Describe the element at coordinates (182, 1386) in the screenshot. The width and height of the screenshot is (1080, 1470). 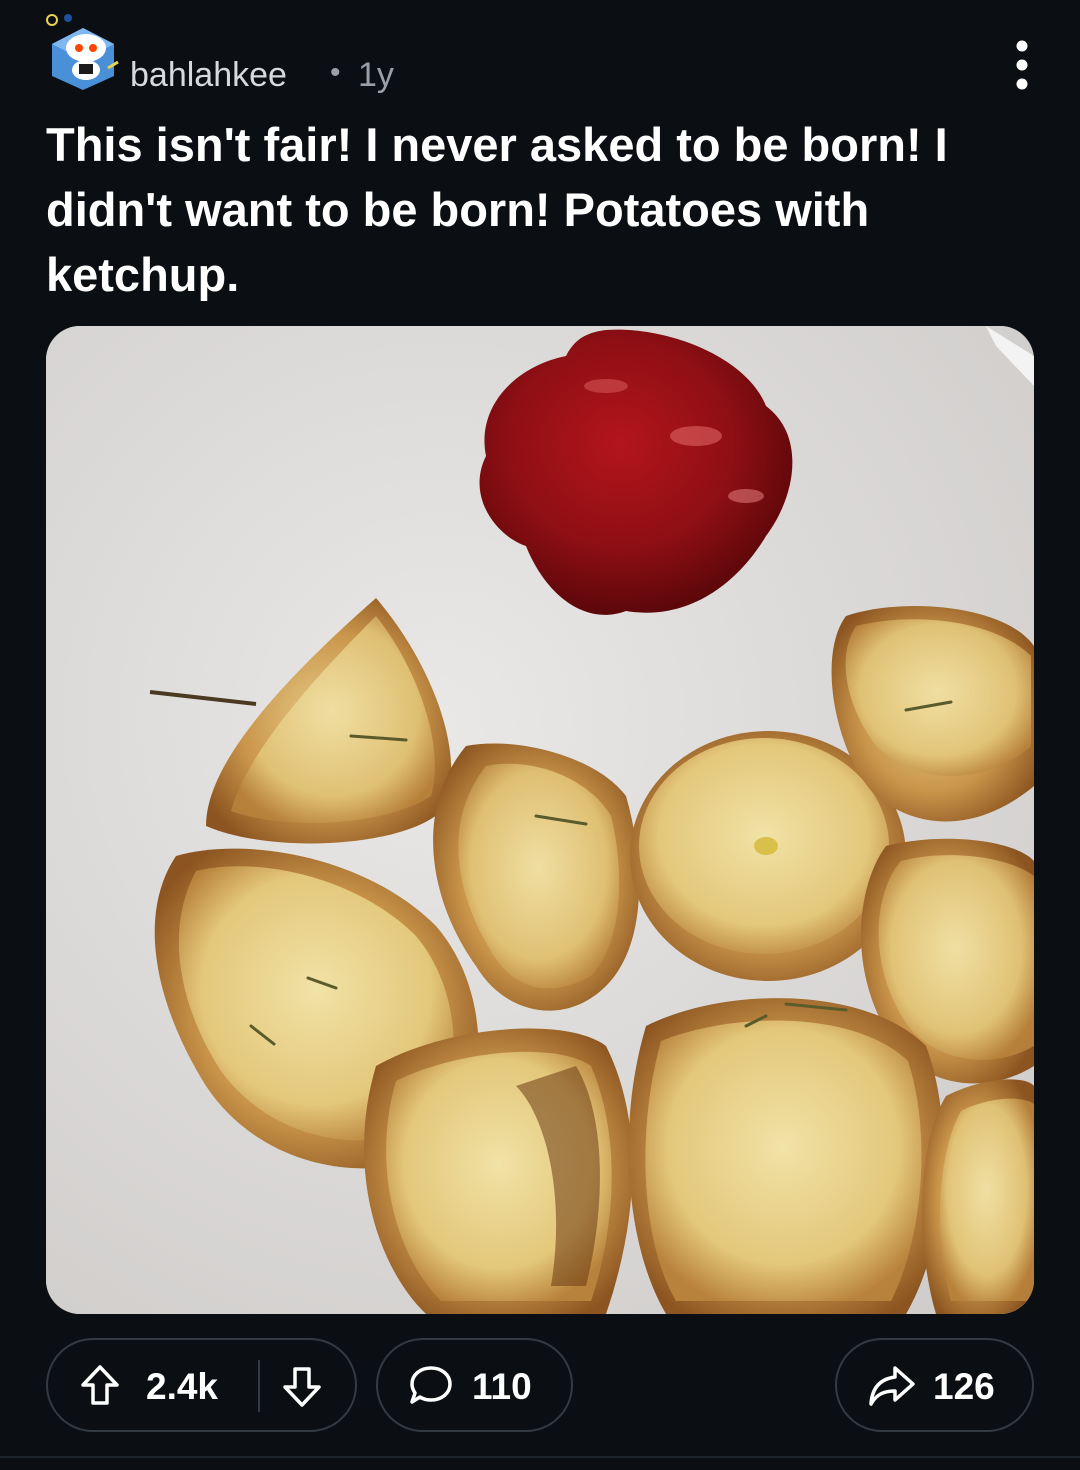
I see `upvote-count: 2.4k` at that location.